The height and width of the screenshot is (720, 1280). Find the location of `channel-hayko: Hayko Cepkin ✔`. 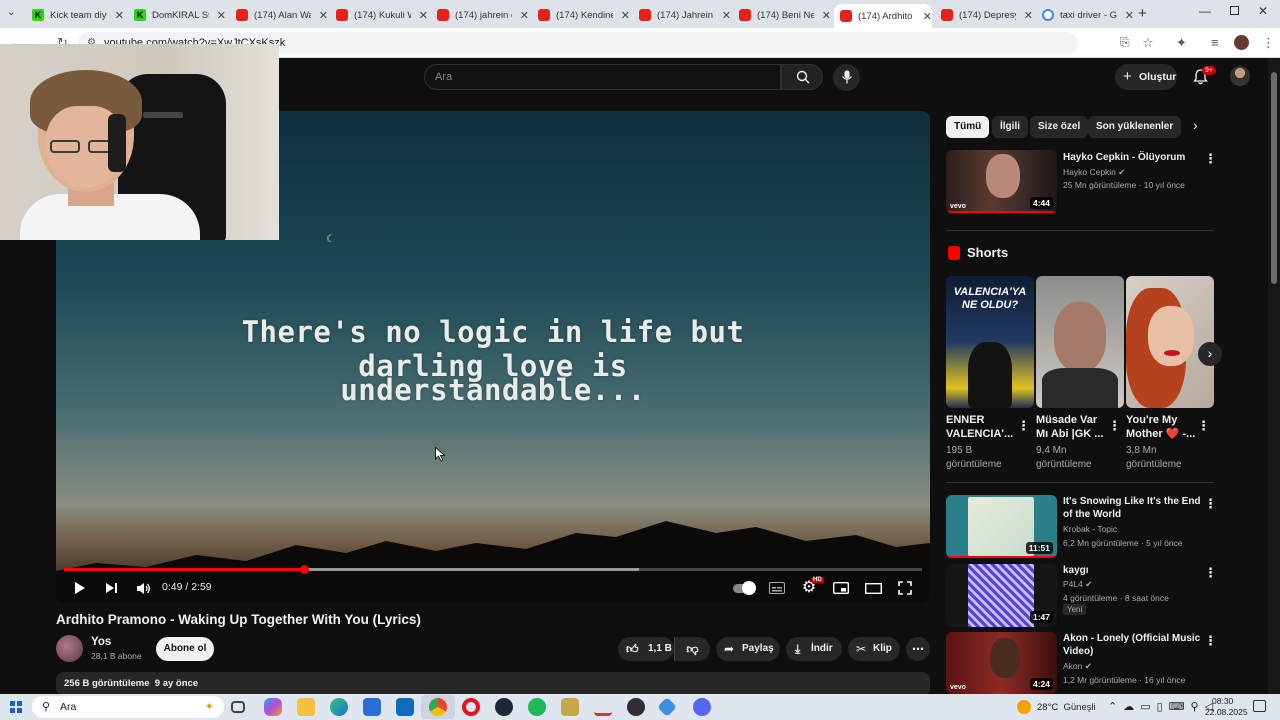

channel-hayko: Hayko Cepkin ✔ is located at coordinates (1094, 172).